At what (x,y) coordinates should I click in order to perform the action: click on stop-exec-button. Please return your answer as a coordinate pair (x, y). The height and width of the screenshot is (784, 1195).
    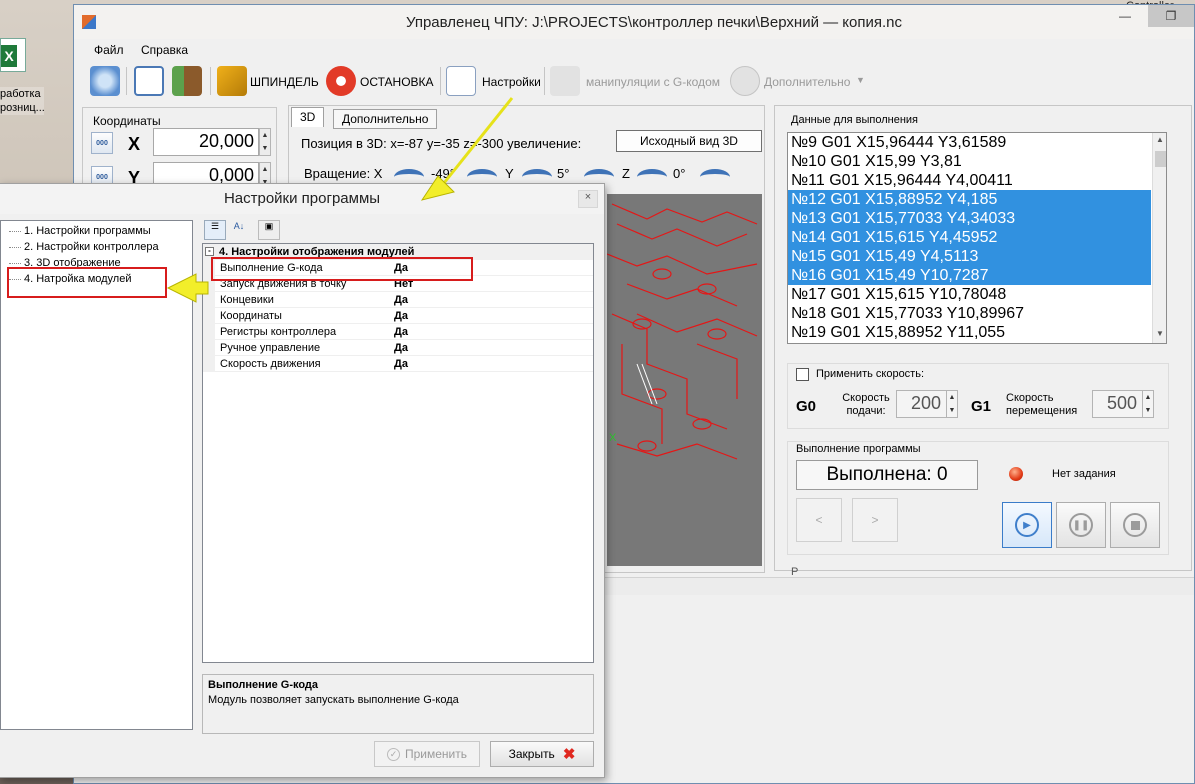
    Looking at the image, I should click on (1135, 525).